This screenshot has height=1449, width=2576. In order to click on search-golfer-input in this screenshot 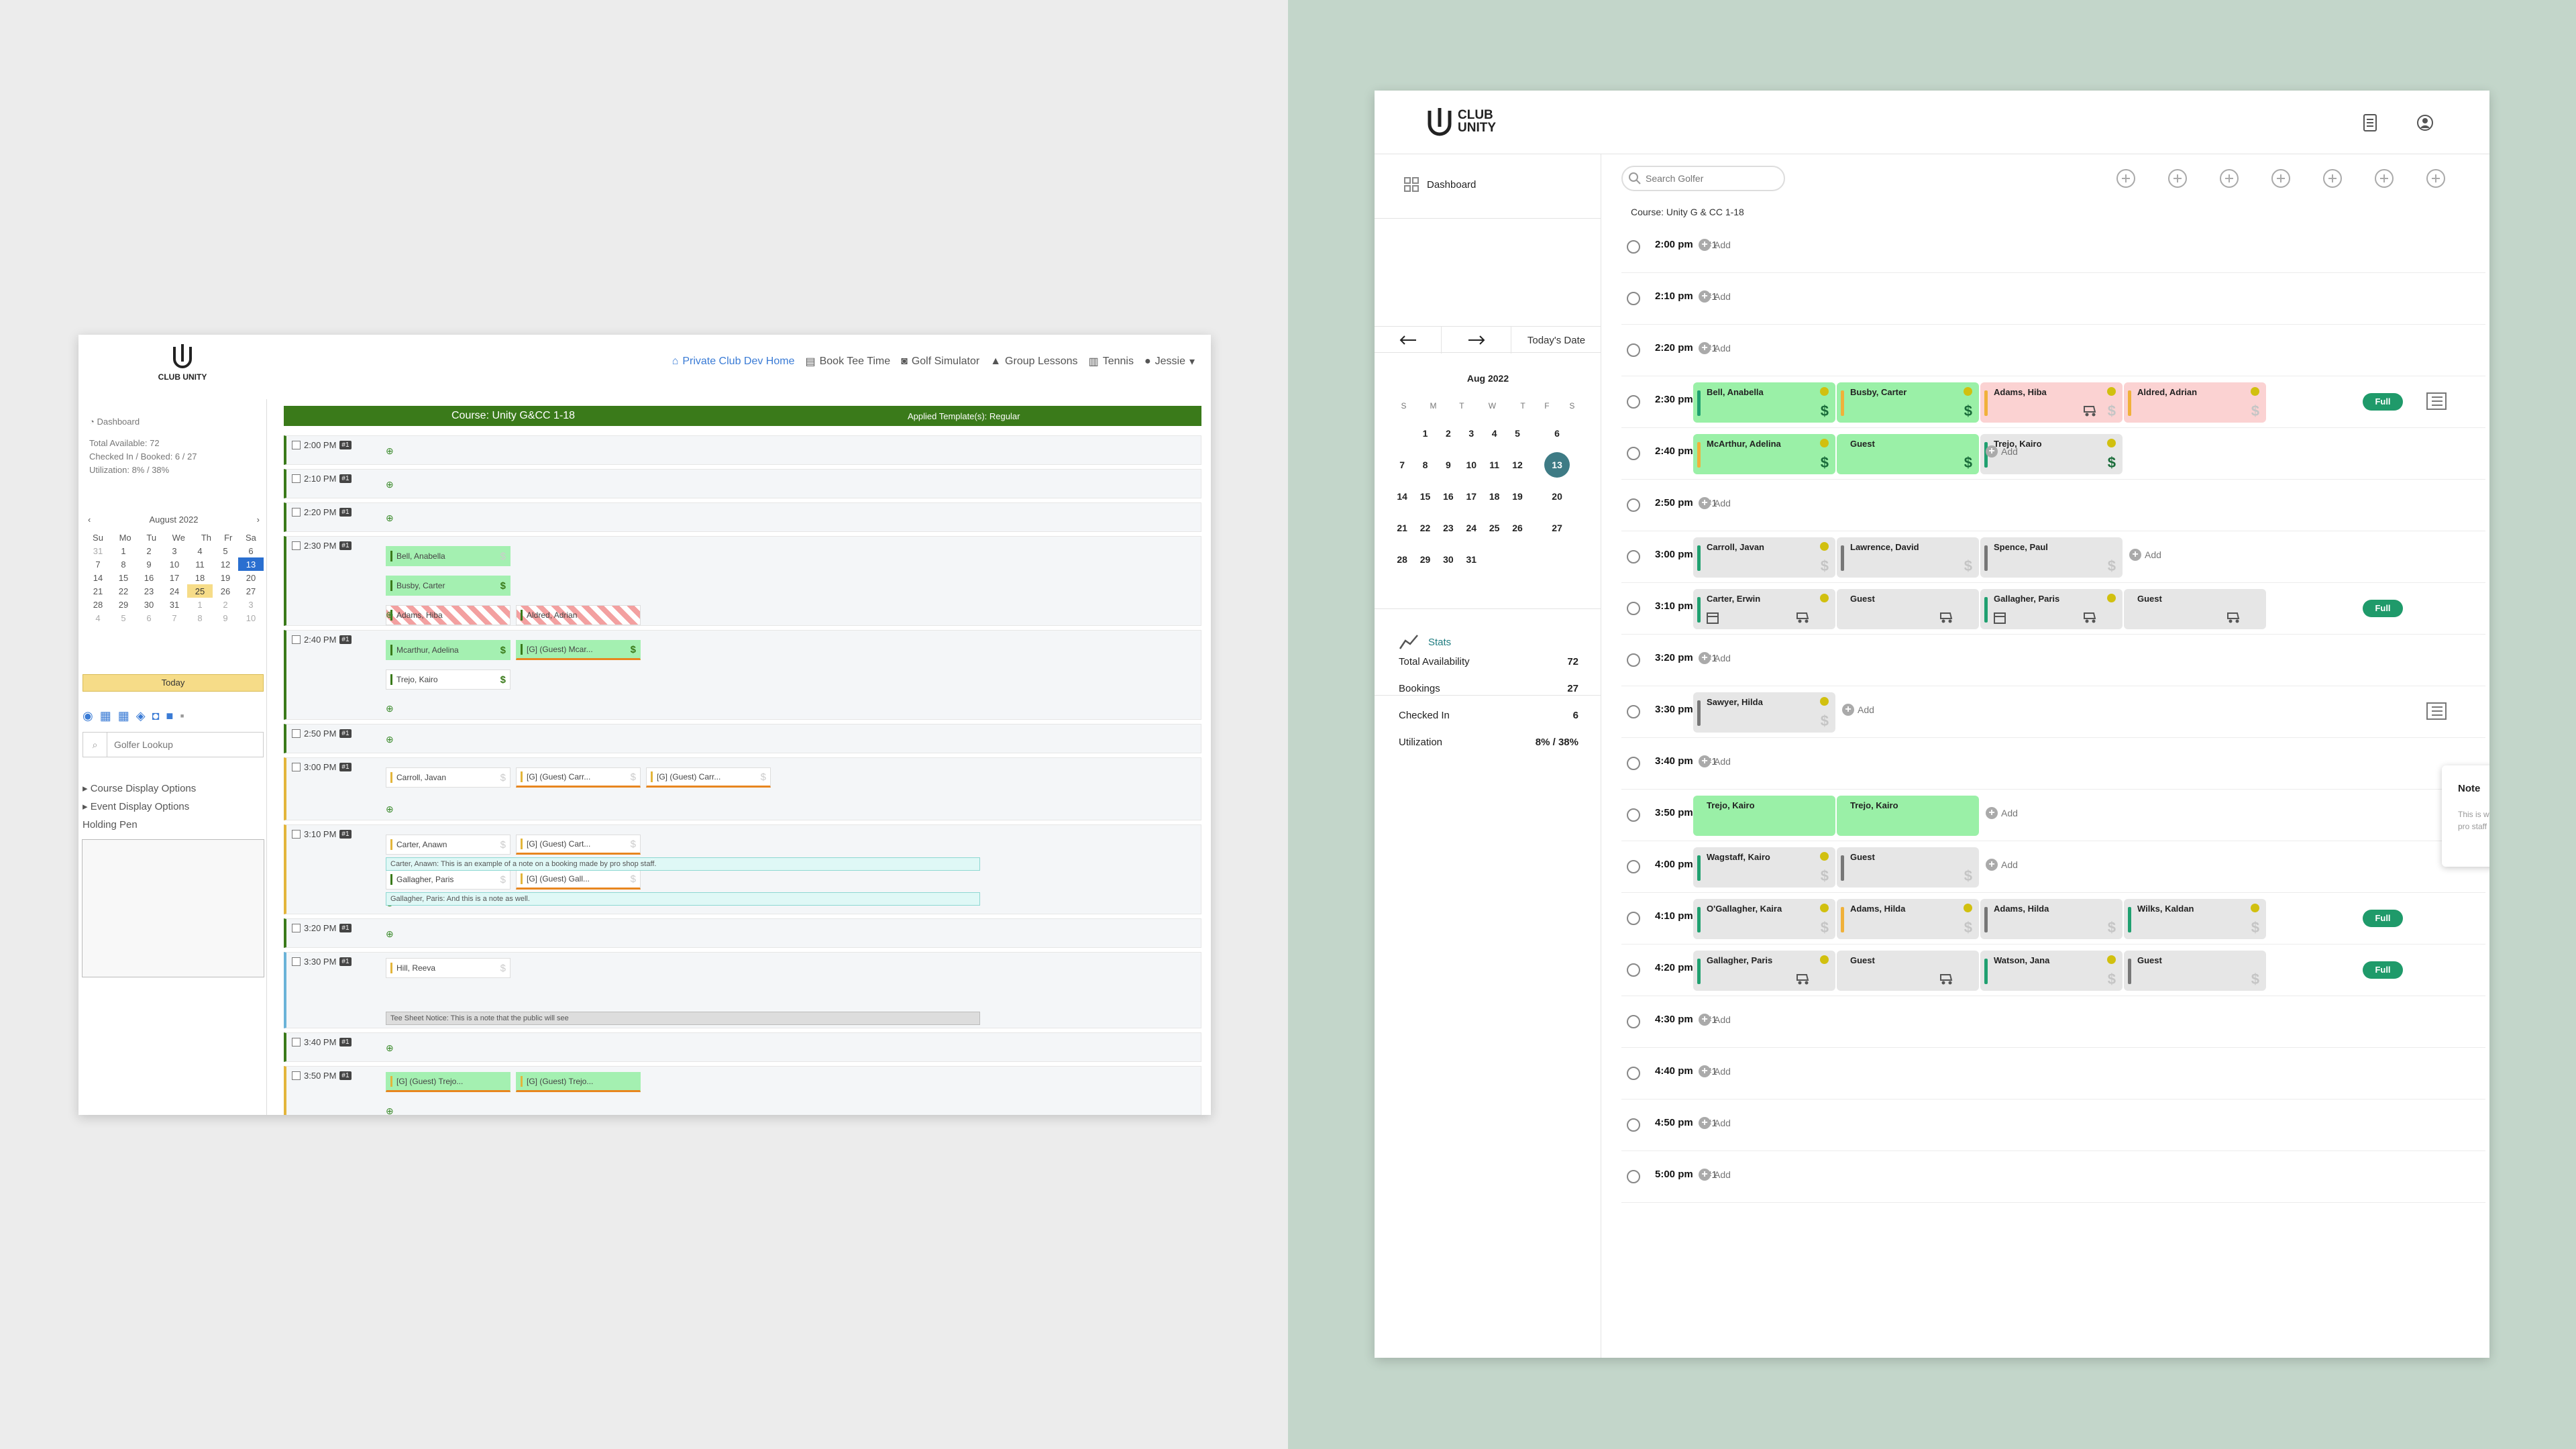, I will do `click(1709, 178)`.